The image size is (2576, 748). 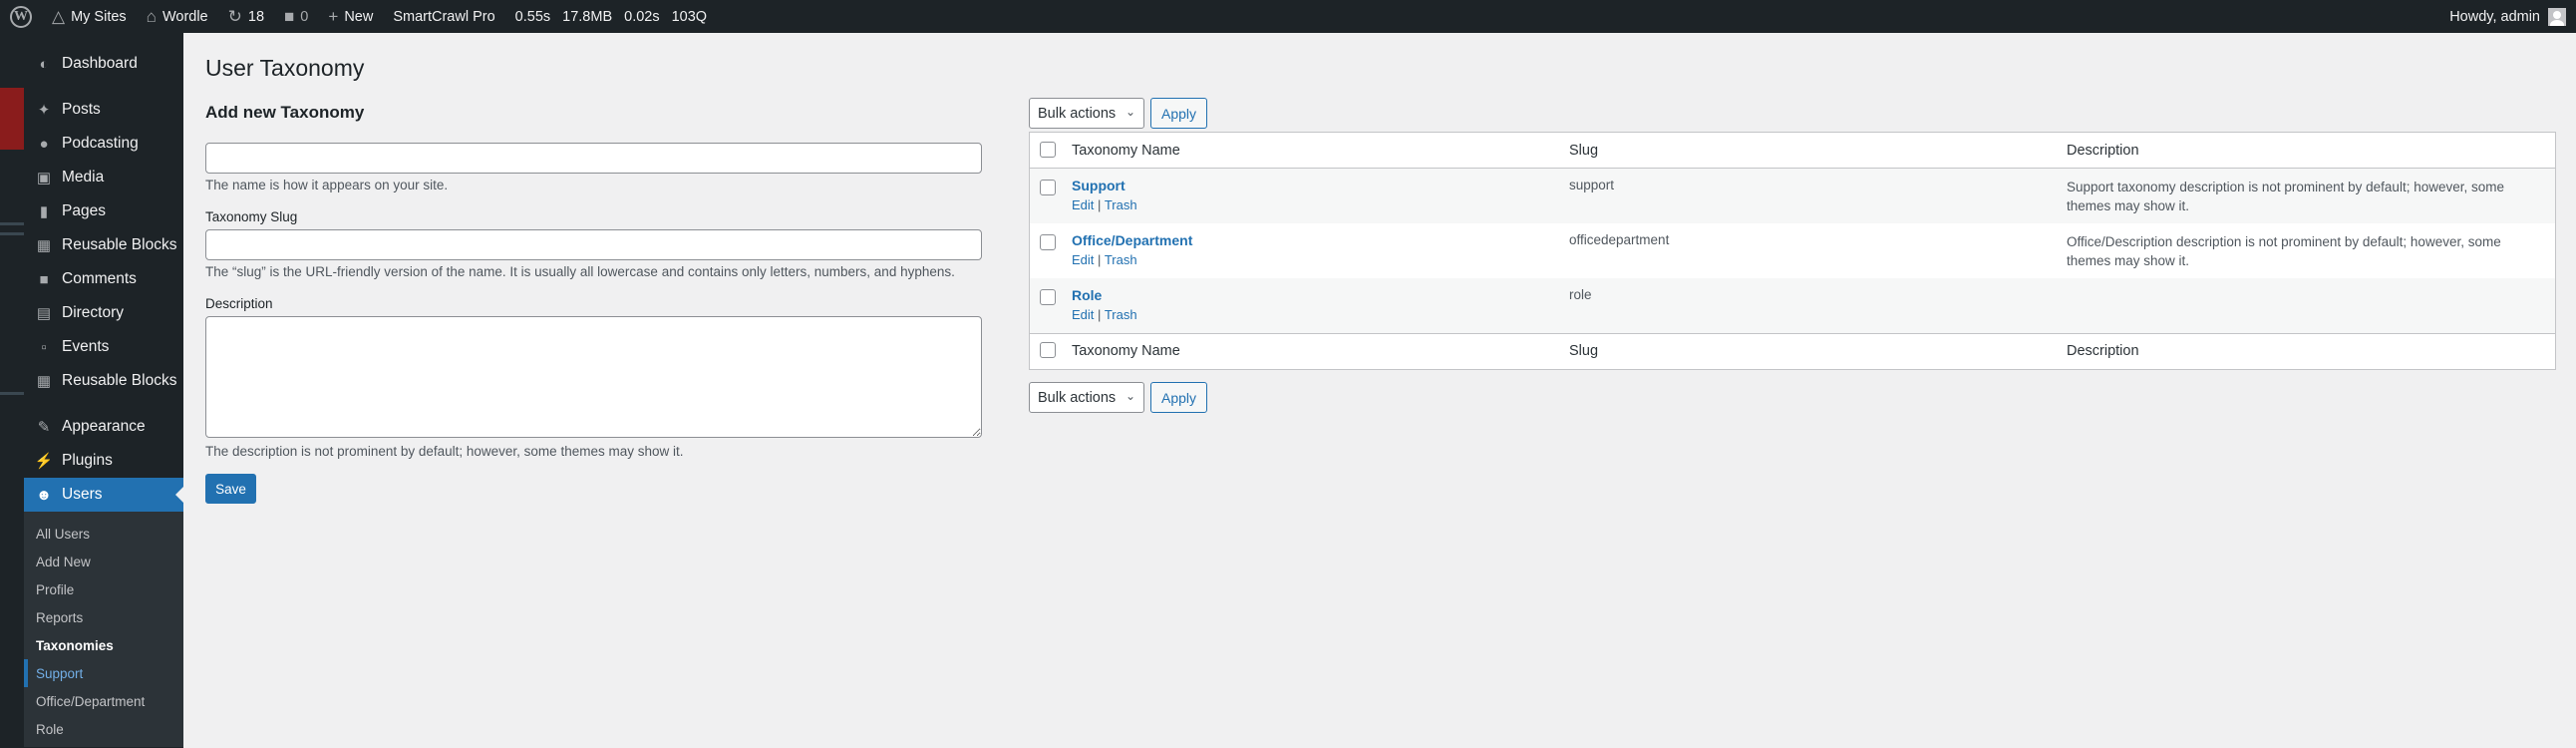 I want to click on description-label: Description, so click(x=239, y=303).